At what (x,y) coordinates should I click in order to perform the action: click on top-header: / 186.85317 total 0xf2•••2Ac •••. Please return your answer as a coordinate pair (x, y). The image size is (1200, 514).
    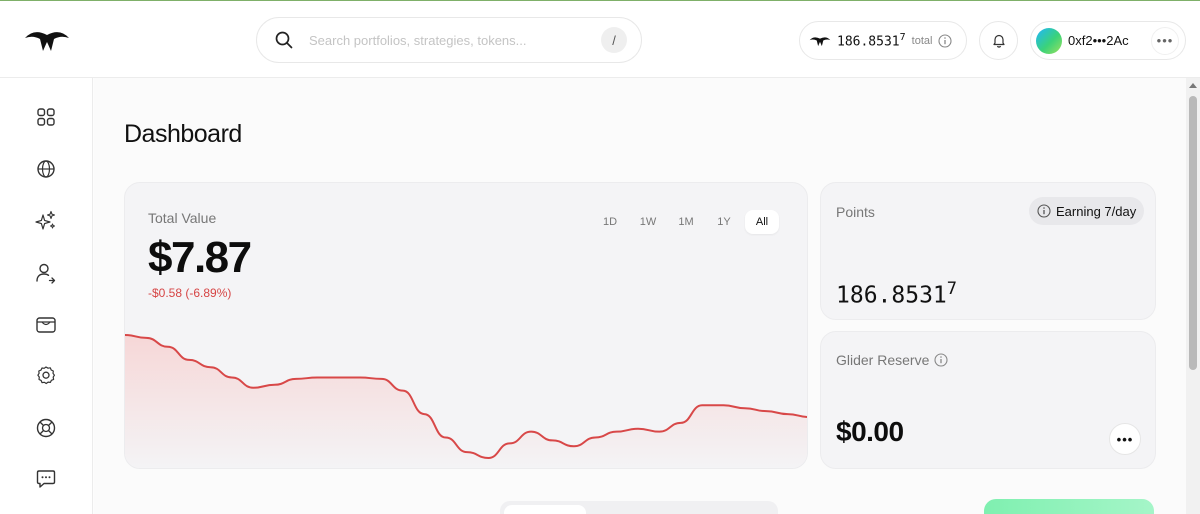
    Looking at the image, I should click on (600, 39).